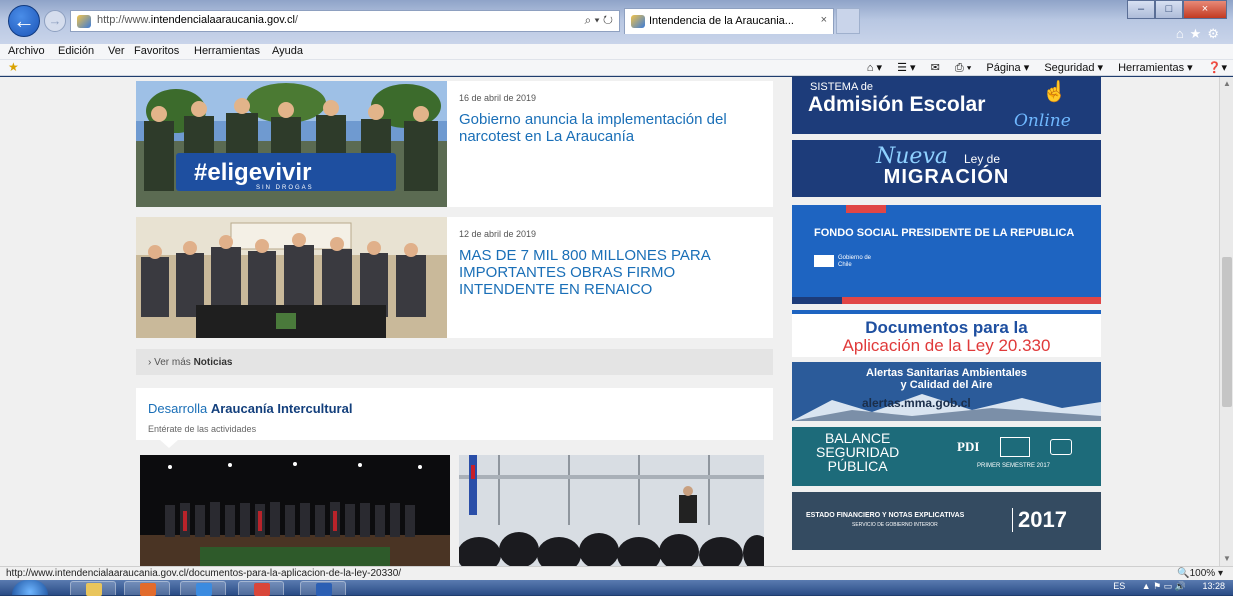 The image size is (1233, 596). What do you see at coordinates (946, 105) in the screenshot?
I see `banner-admision-escolar: SISTEMA de Admisión Escolar Online ☝` at bounding box center [946, 105].